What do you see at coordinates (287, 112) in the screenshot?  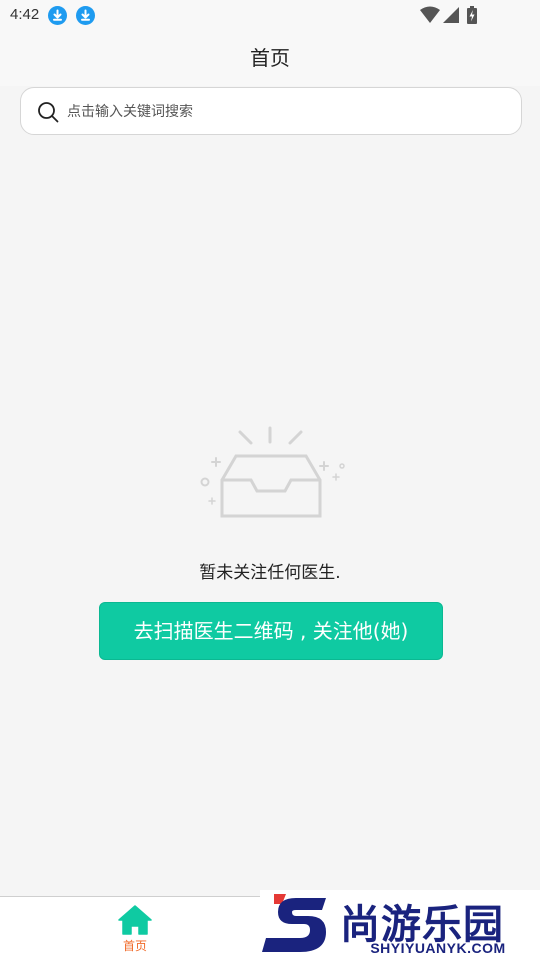 I see `search-input` at bounding box center [287, 112].